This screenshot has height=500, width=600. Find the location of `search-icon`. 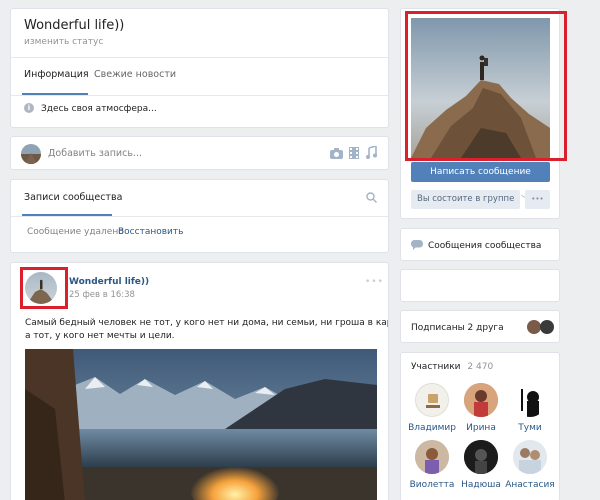

search-icon is located at coordinates (371, 199).